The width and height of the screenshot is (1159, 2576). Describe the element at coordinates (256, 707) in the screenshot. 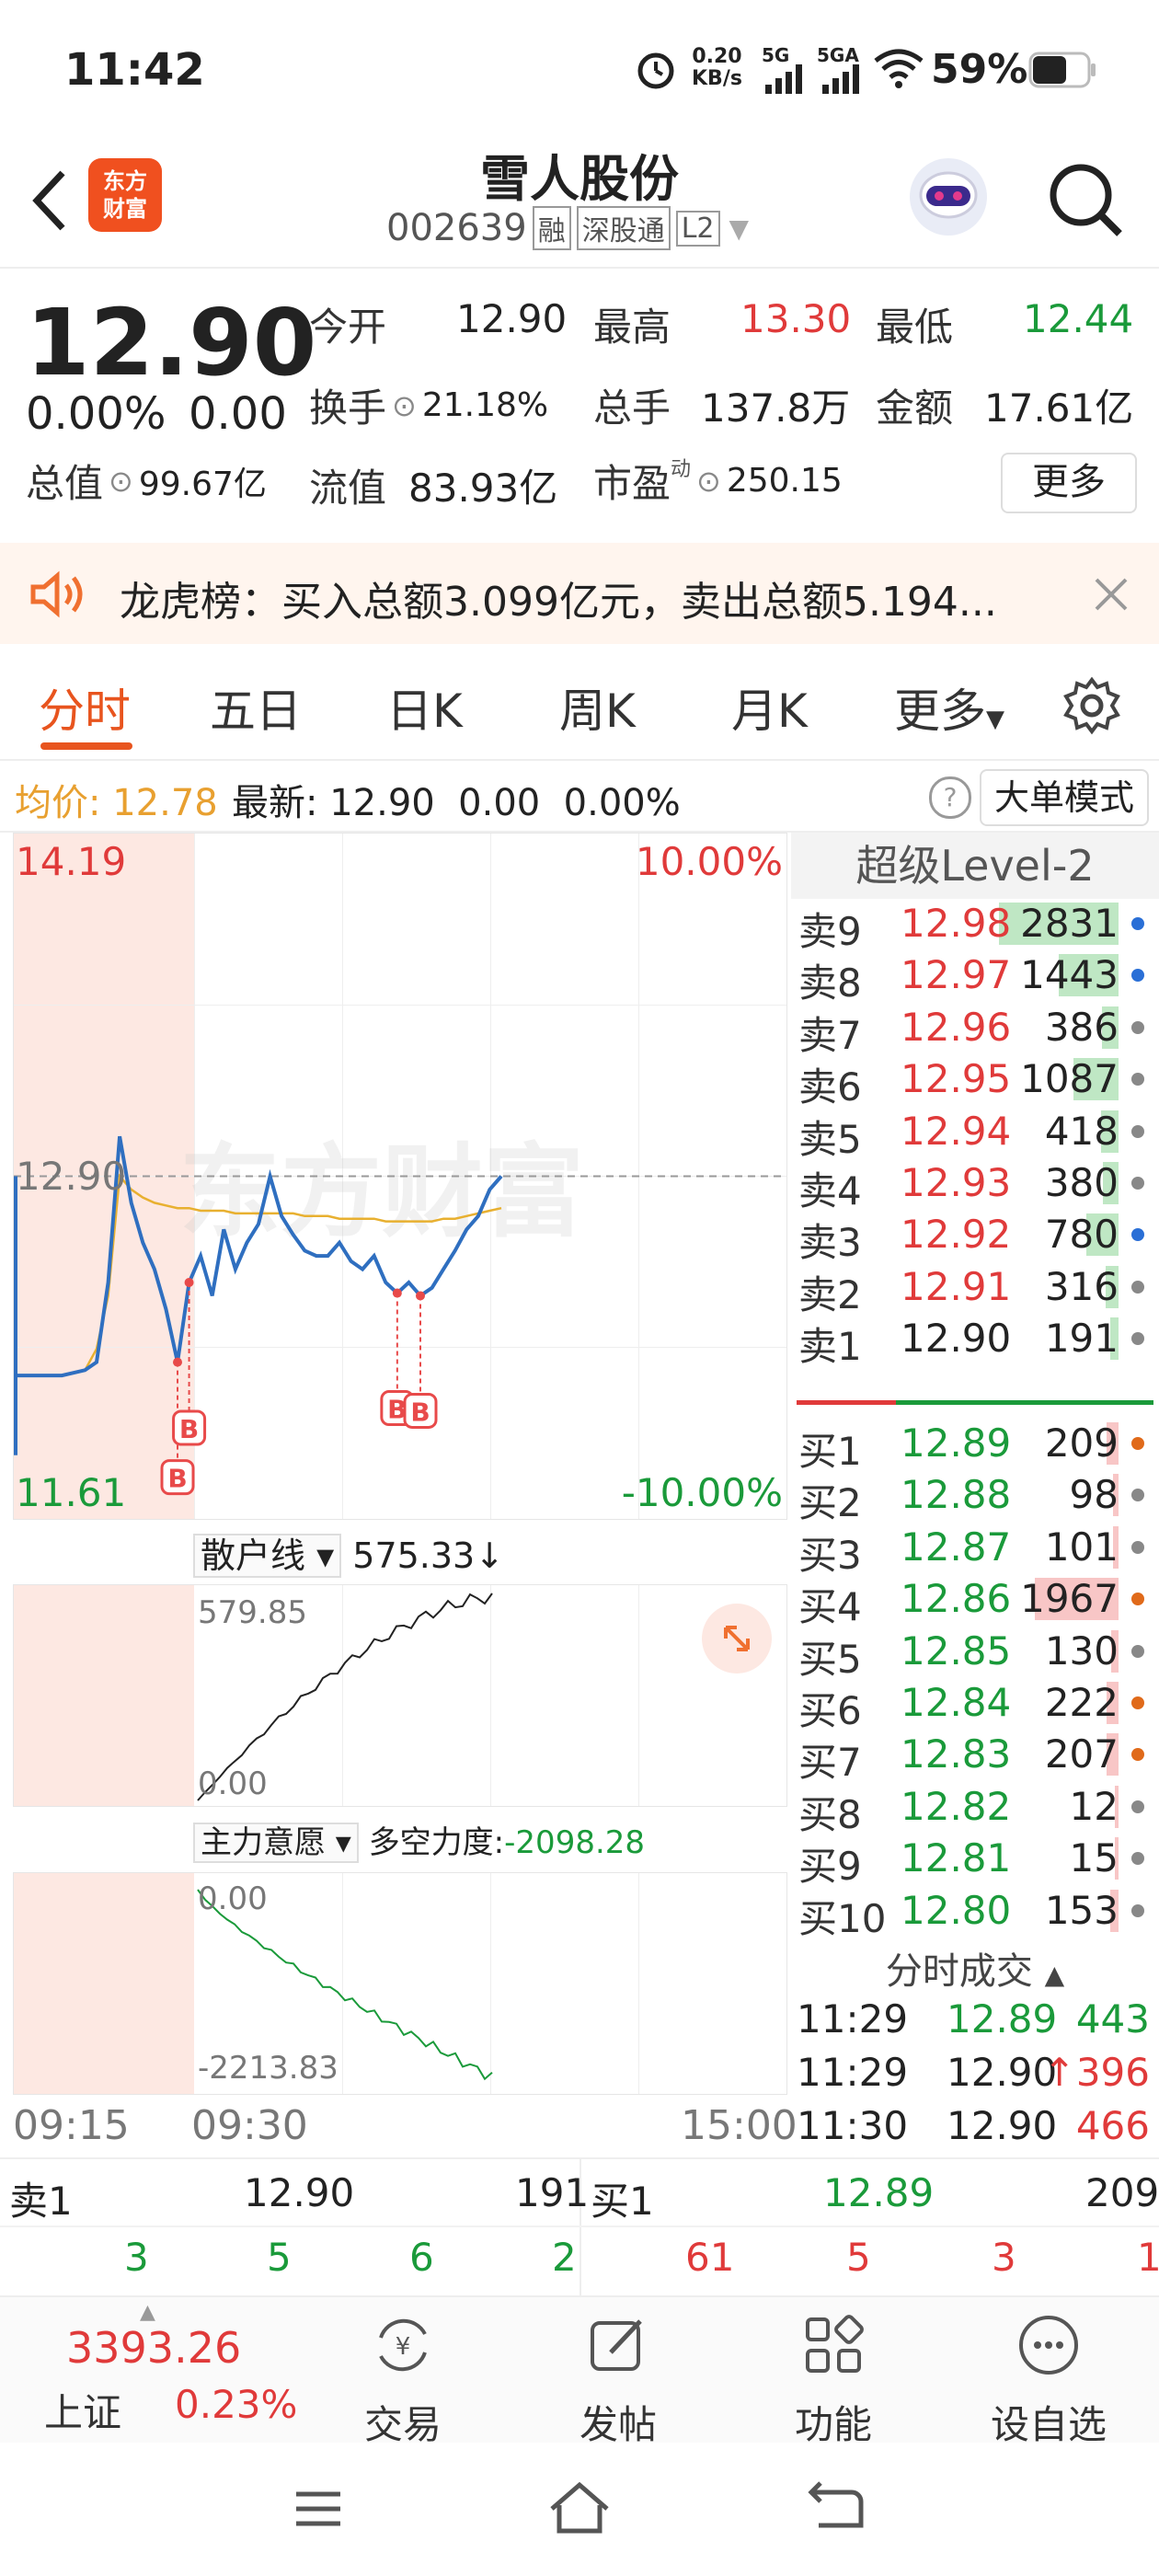

I see `tab-five-day: 五日` at that location.